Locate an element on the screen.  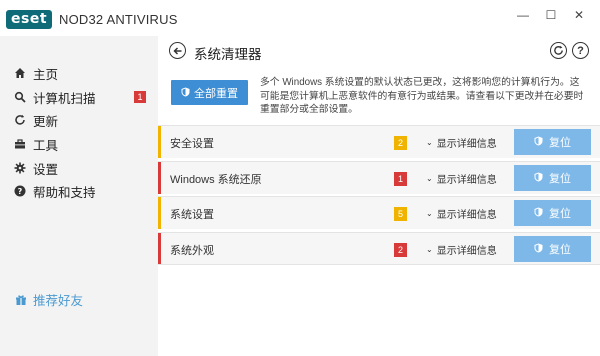
sidebar-item-settings: 设置 is located at coordinates (79, 168).